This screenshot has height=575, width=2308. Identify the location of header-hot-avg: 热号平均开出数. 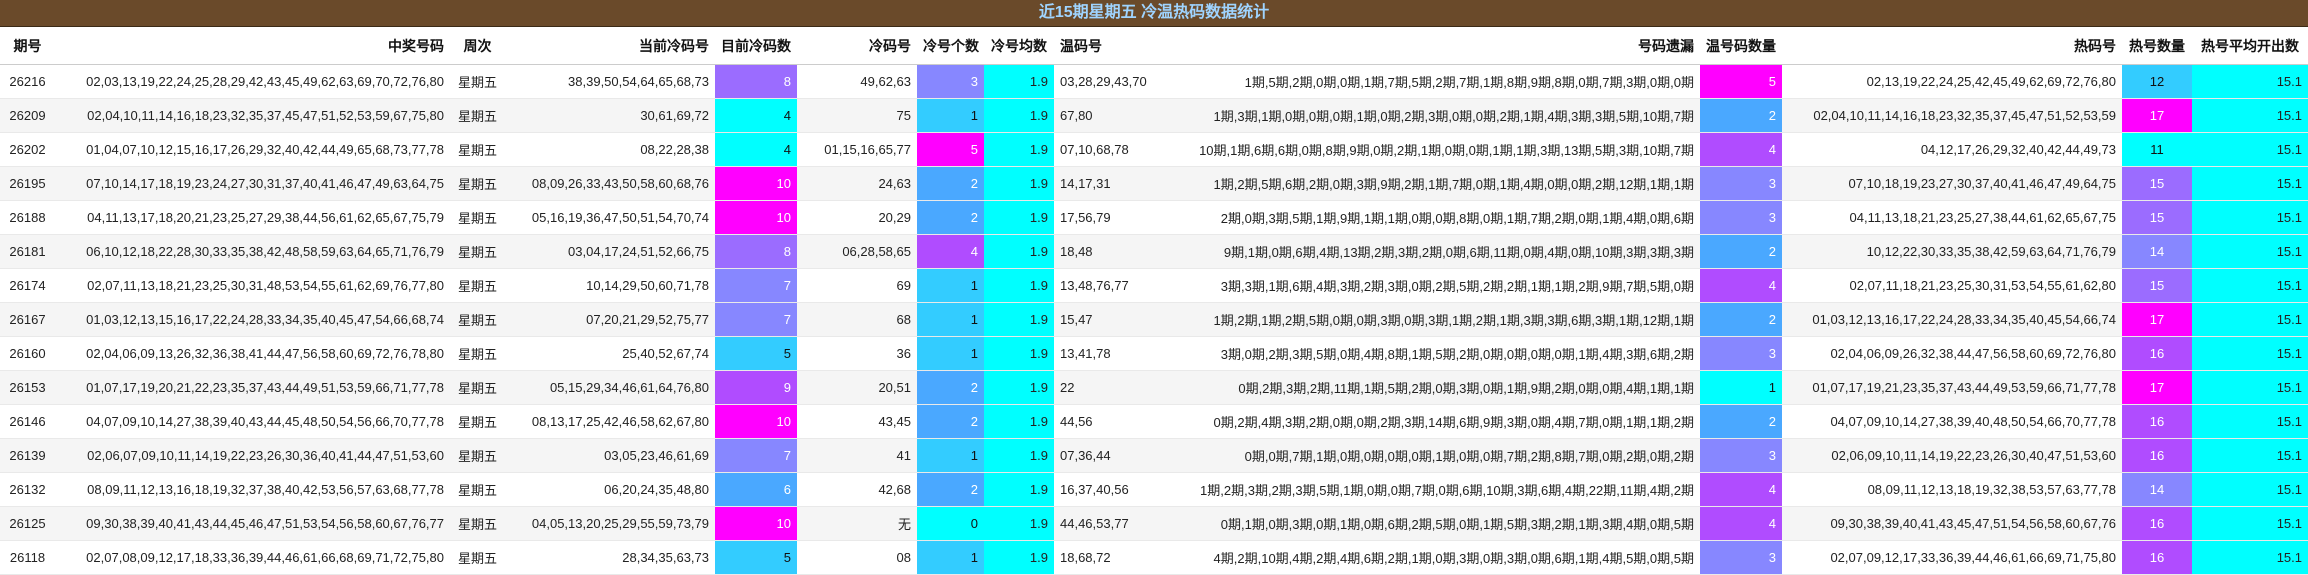
(2250, 46).